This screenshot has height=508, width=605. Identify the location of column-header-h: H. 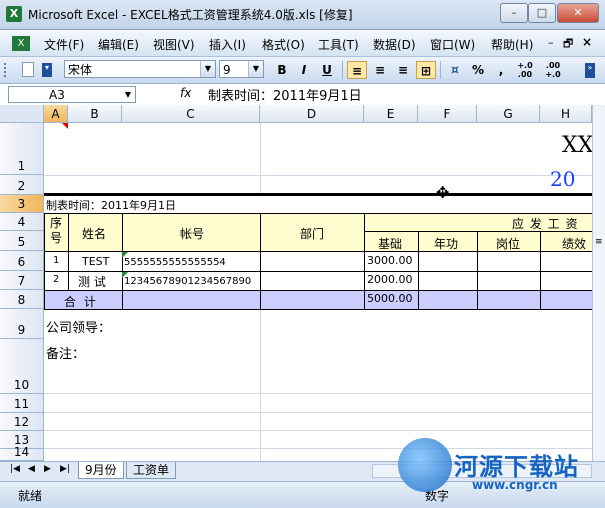
(566, 114).